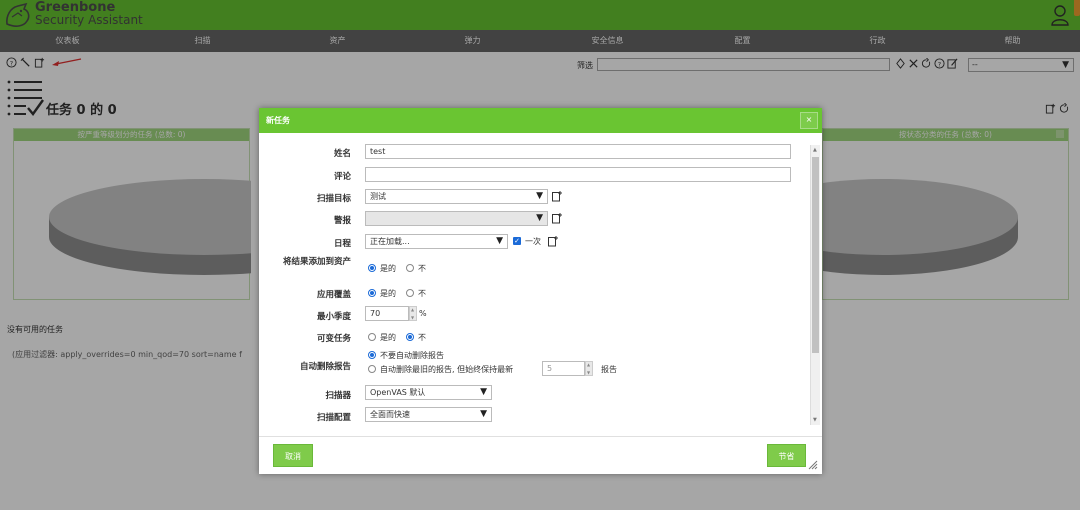 The width and height of the screenshot is (1080, 510). I want to click on resize-handle-icon, so click(812, 464).